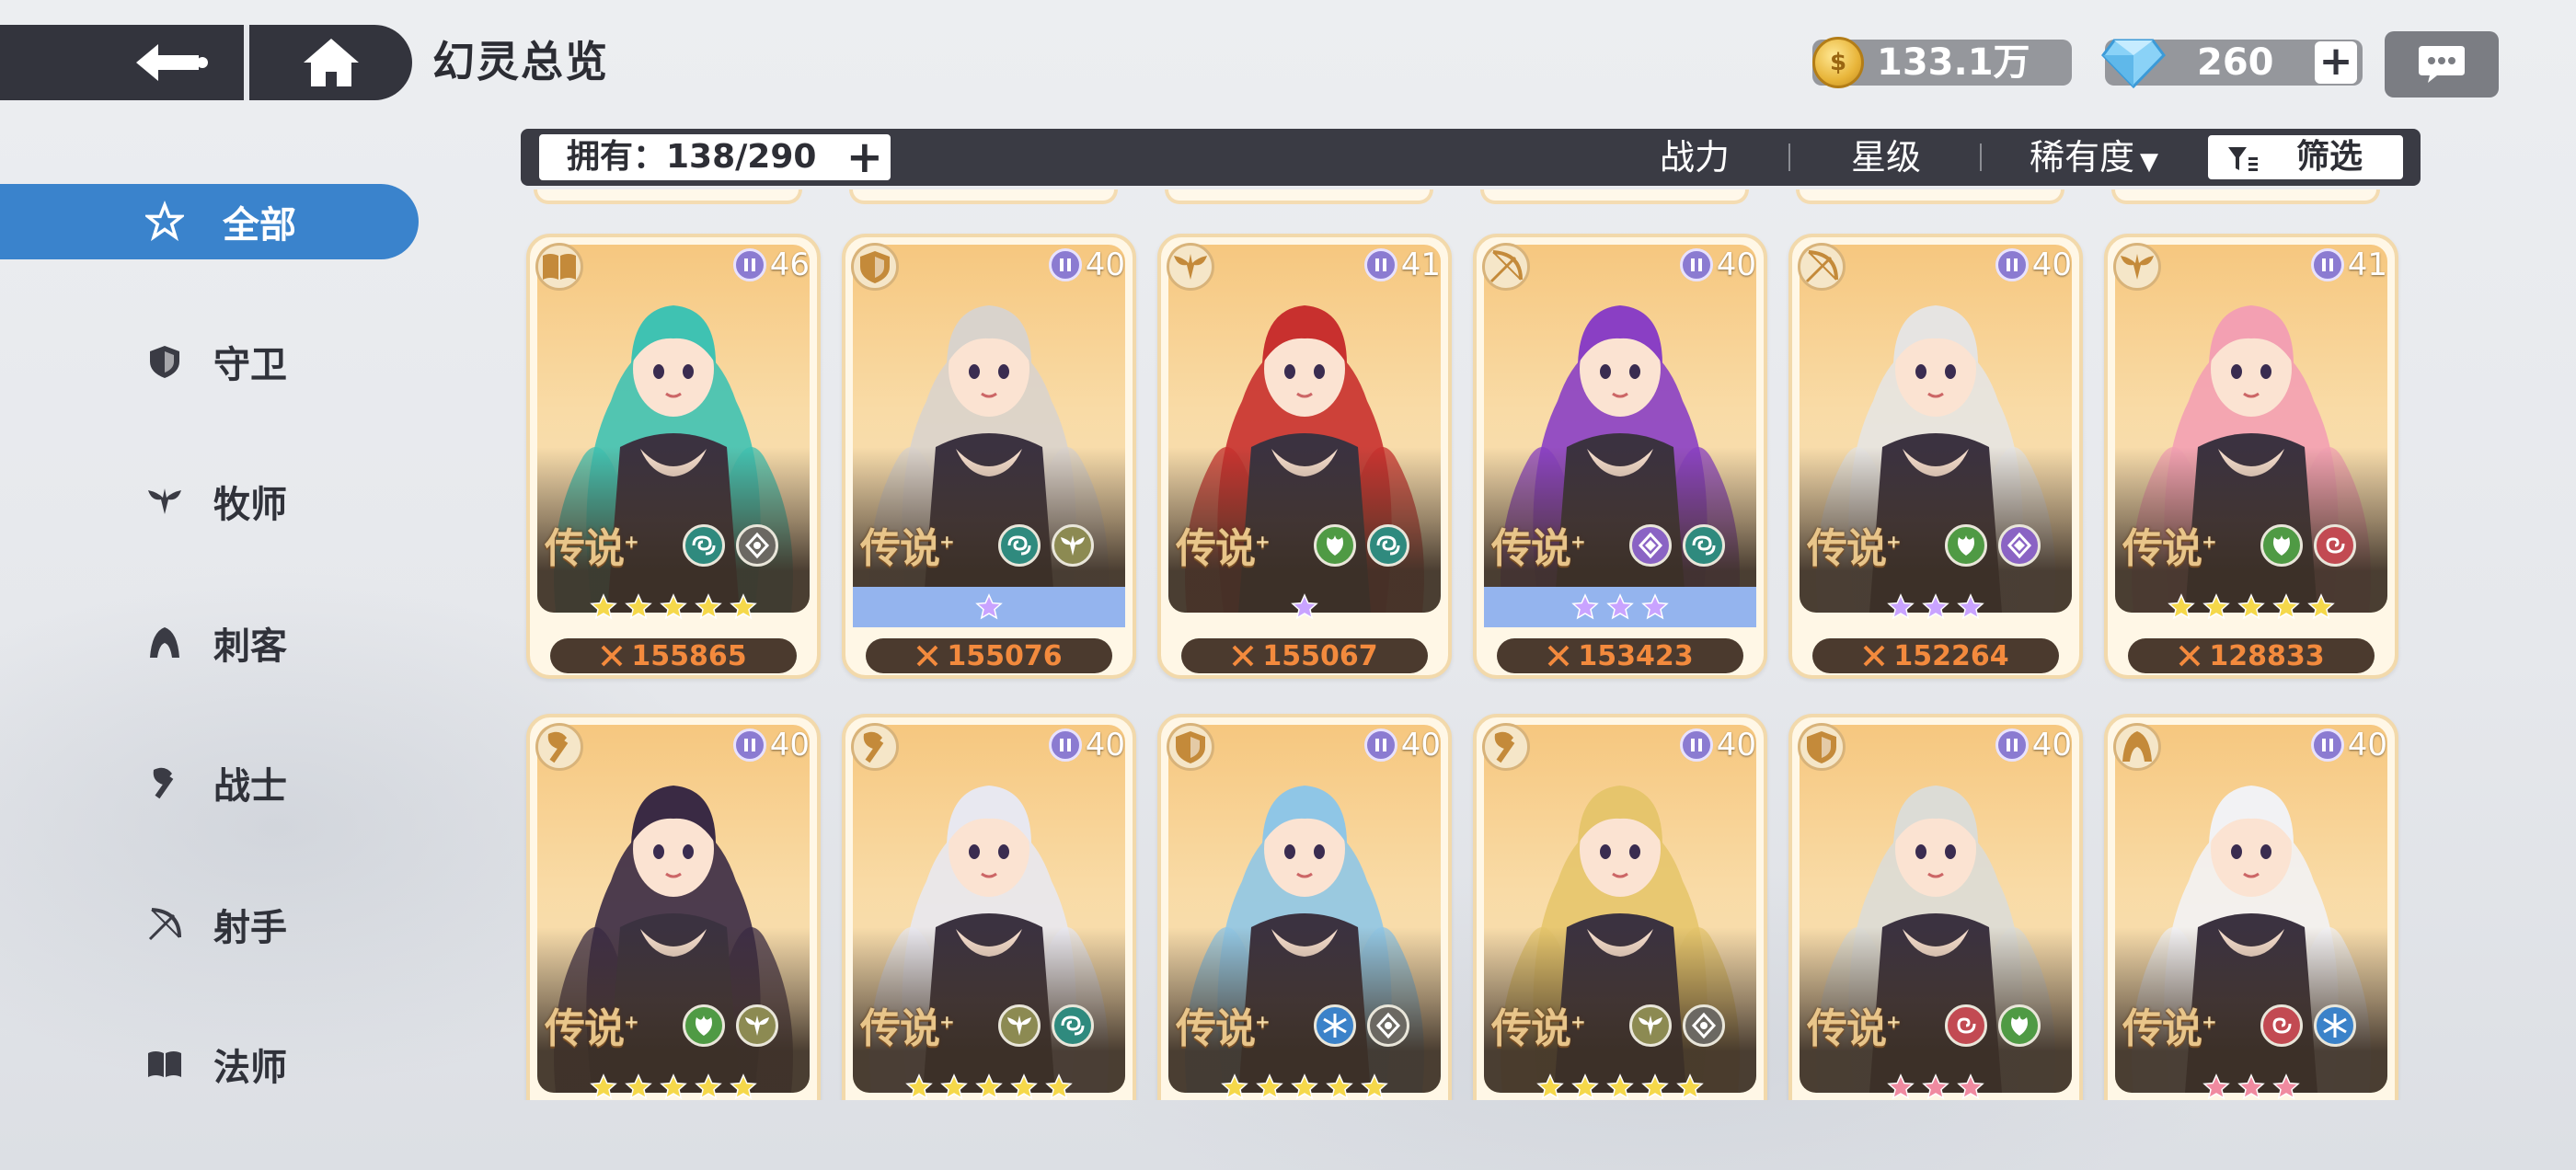  Describe the element at coordinates (2243, 159) in the screenshot. I see `filter-funnel-icon` at that location.